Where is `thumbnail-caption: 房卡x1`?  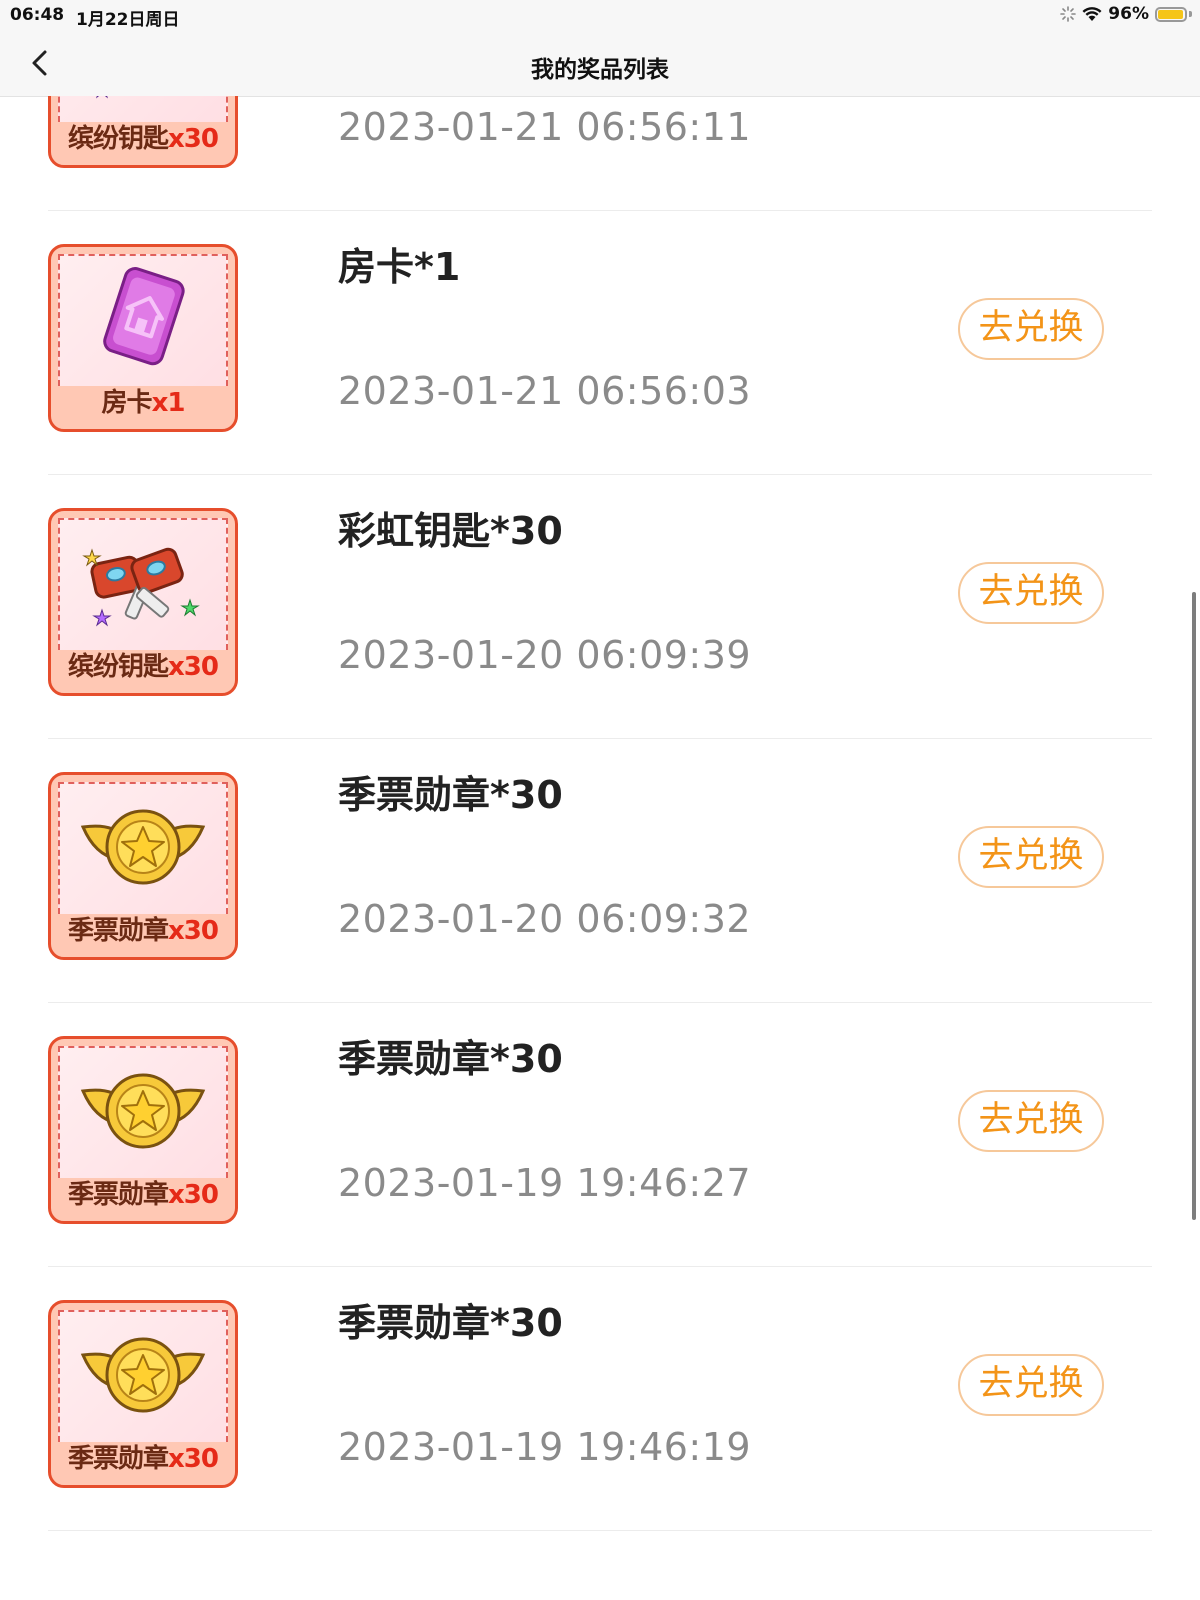
thumbnail-caption: 房卡x1 is located at coordinates (143, 400).